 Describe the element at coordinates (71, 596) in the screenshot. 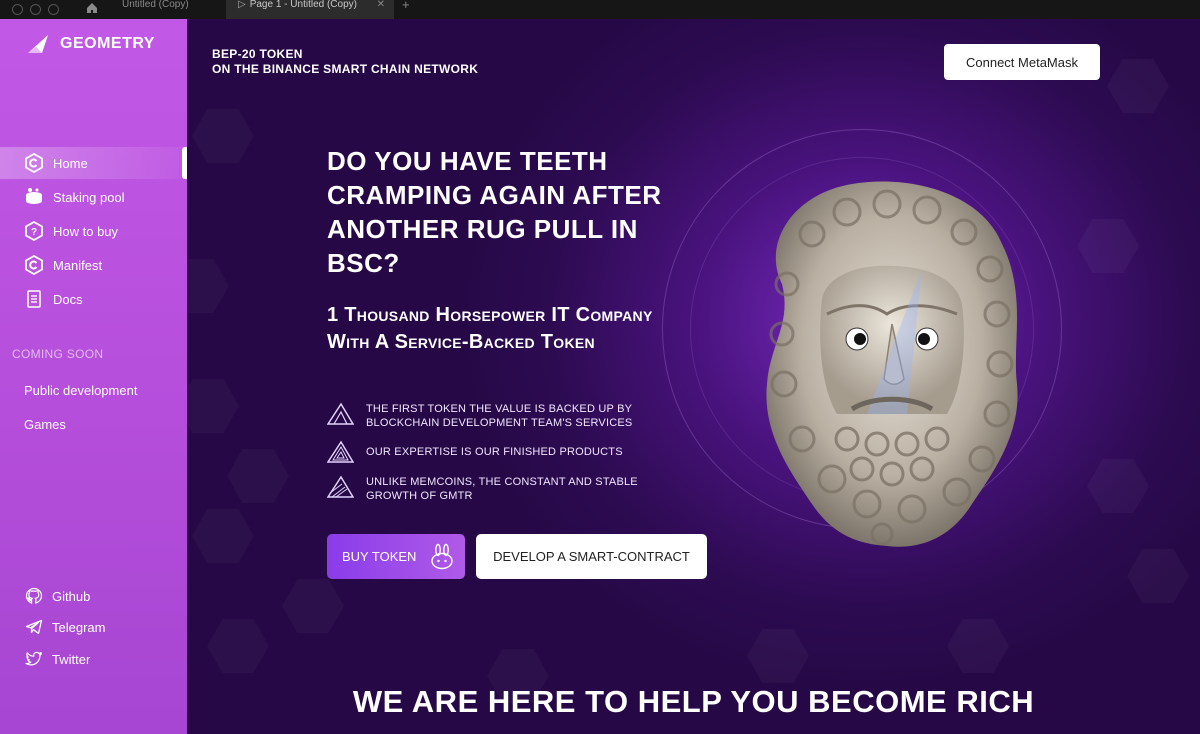

I see `social-label: Github` at that location.